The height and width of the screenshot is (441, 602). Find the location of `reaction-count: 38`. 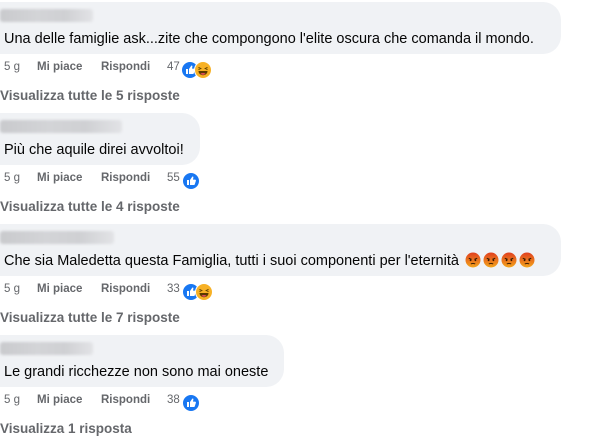

reaction-count: 38 is located at coordinates (173, 400).